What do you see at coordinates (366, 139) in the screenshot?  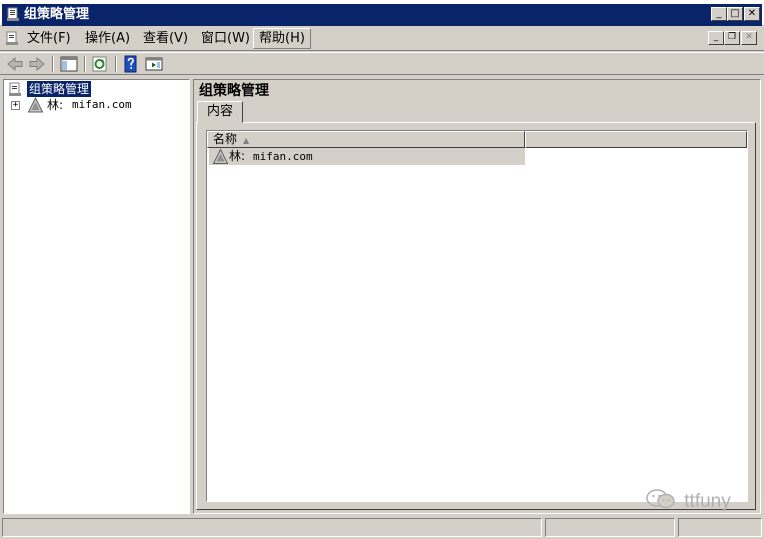 I see `column-header-name: 名称 ▲` at bounding box center [366, 139].